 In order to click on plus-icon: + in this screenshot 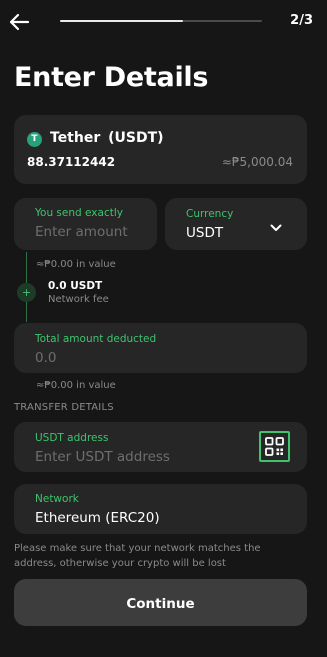, I will do `click(26, 292)`.